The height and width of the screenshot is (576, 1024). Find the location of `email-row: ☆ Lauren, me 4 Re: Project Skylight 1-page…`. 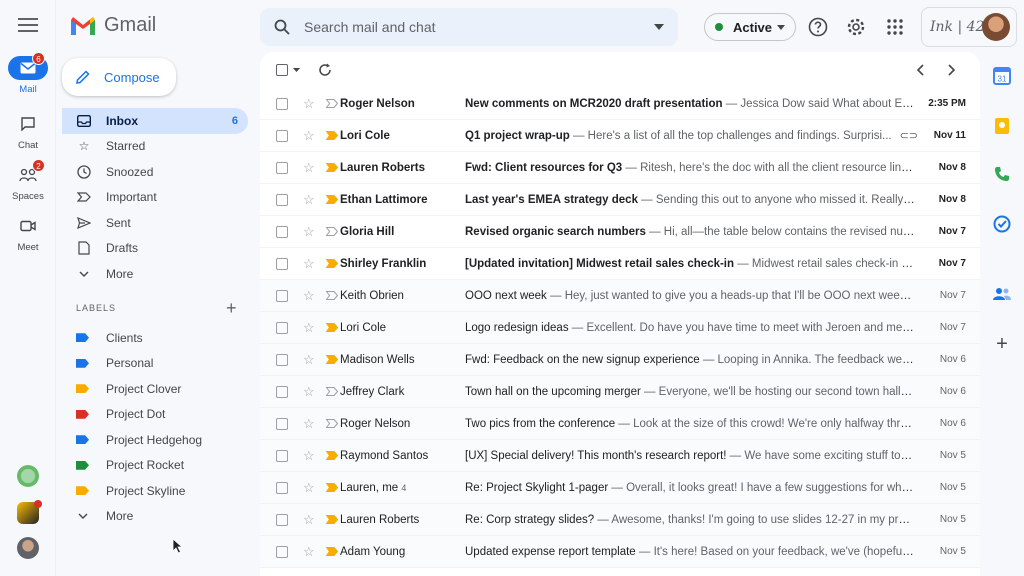

email-row: ☆ Lauren, me 4 Re: Project Skylight 1-page… is located at coordinates (620, 488).